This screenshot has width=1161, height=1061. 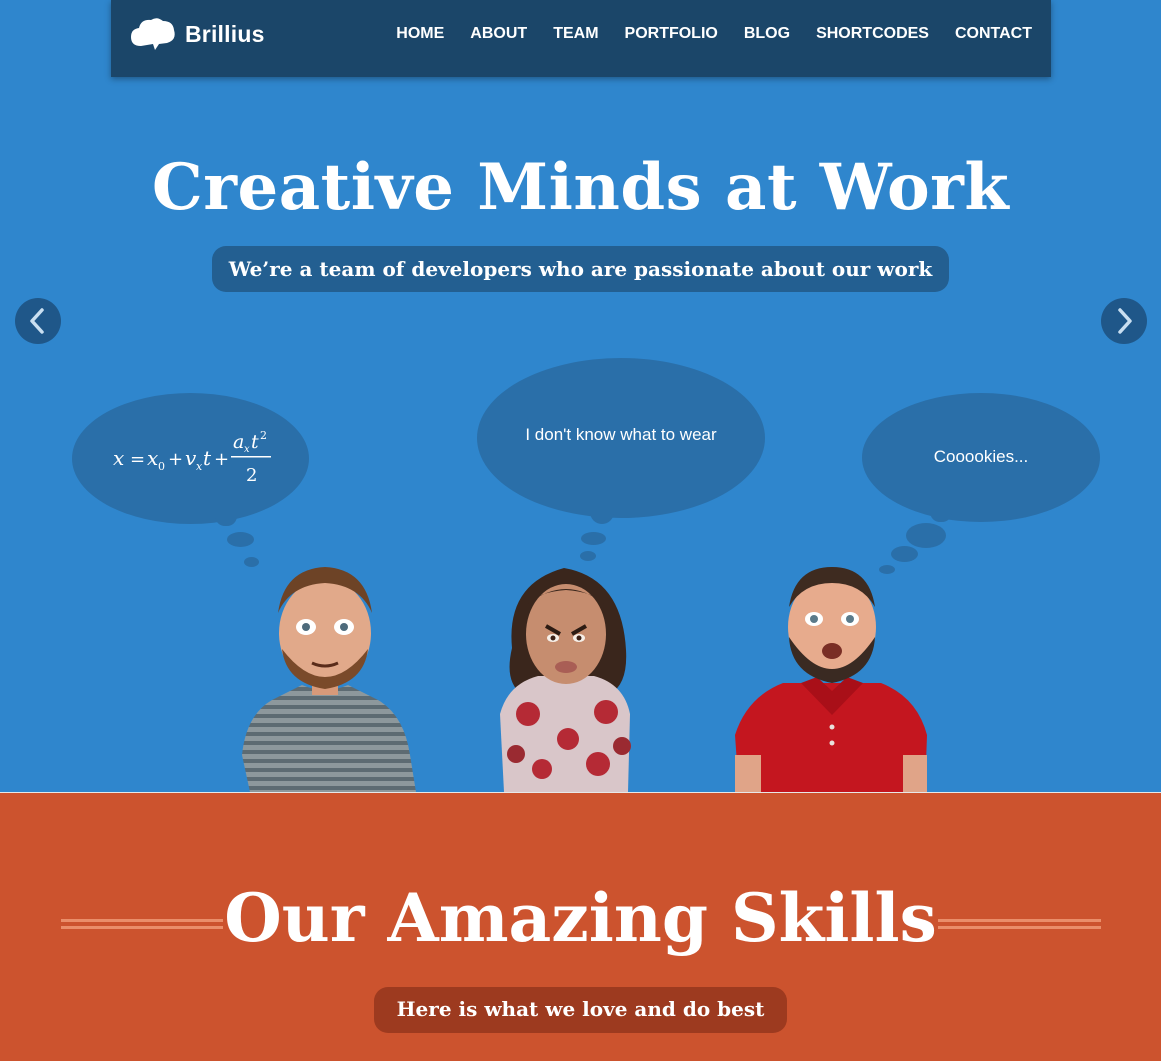 I want to click on nav-portfolio: PORTFOLIO, so click(x=671, y=34).